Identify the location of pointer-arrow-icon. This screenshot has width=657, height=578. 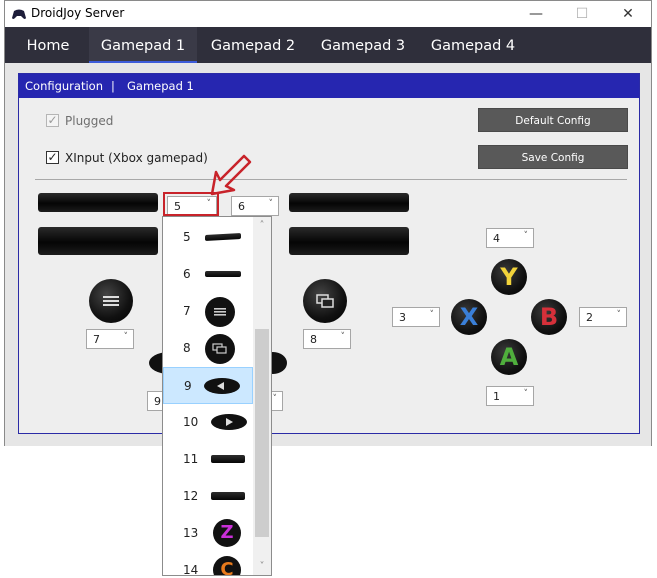
(231, 175).